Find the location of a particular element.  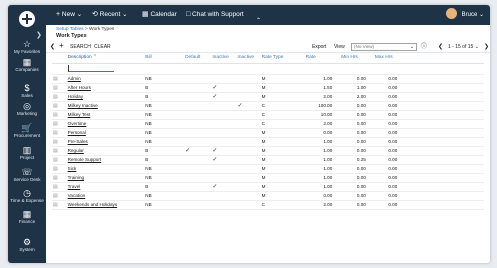

clear-button: CLEAR is located at coordinates (102, 47).